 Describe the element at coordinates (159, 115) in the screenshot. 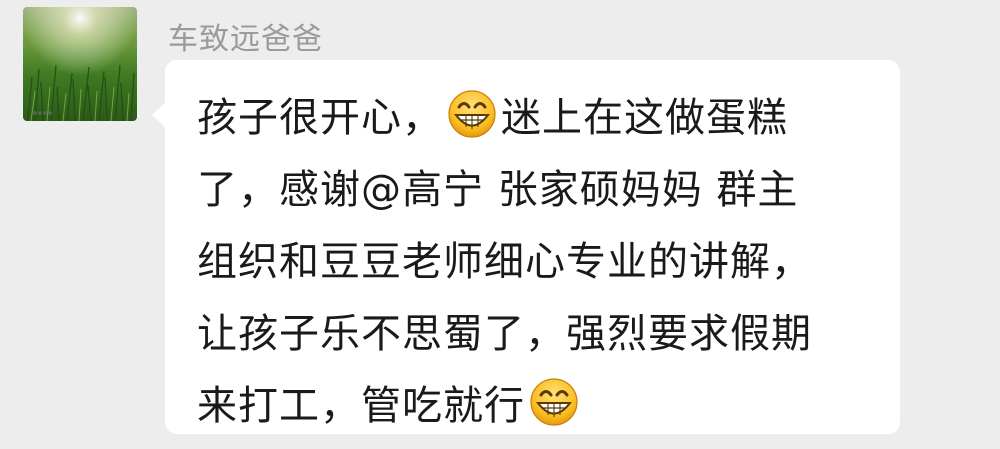

I see `bubble-tail` at that location.